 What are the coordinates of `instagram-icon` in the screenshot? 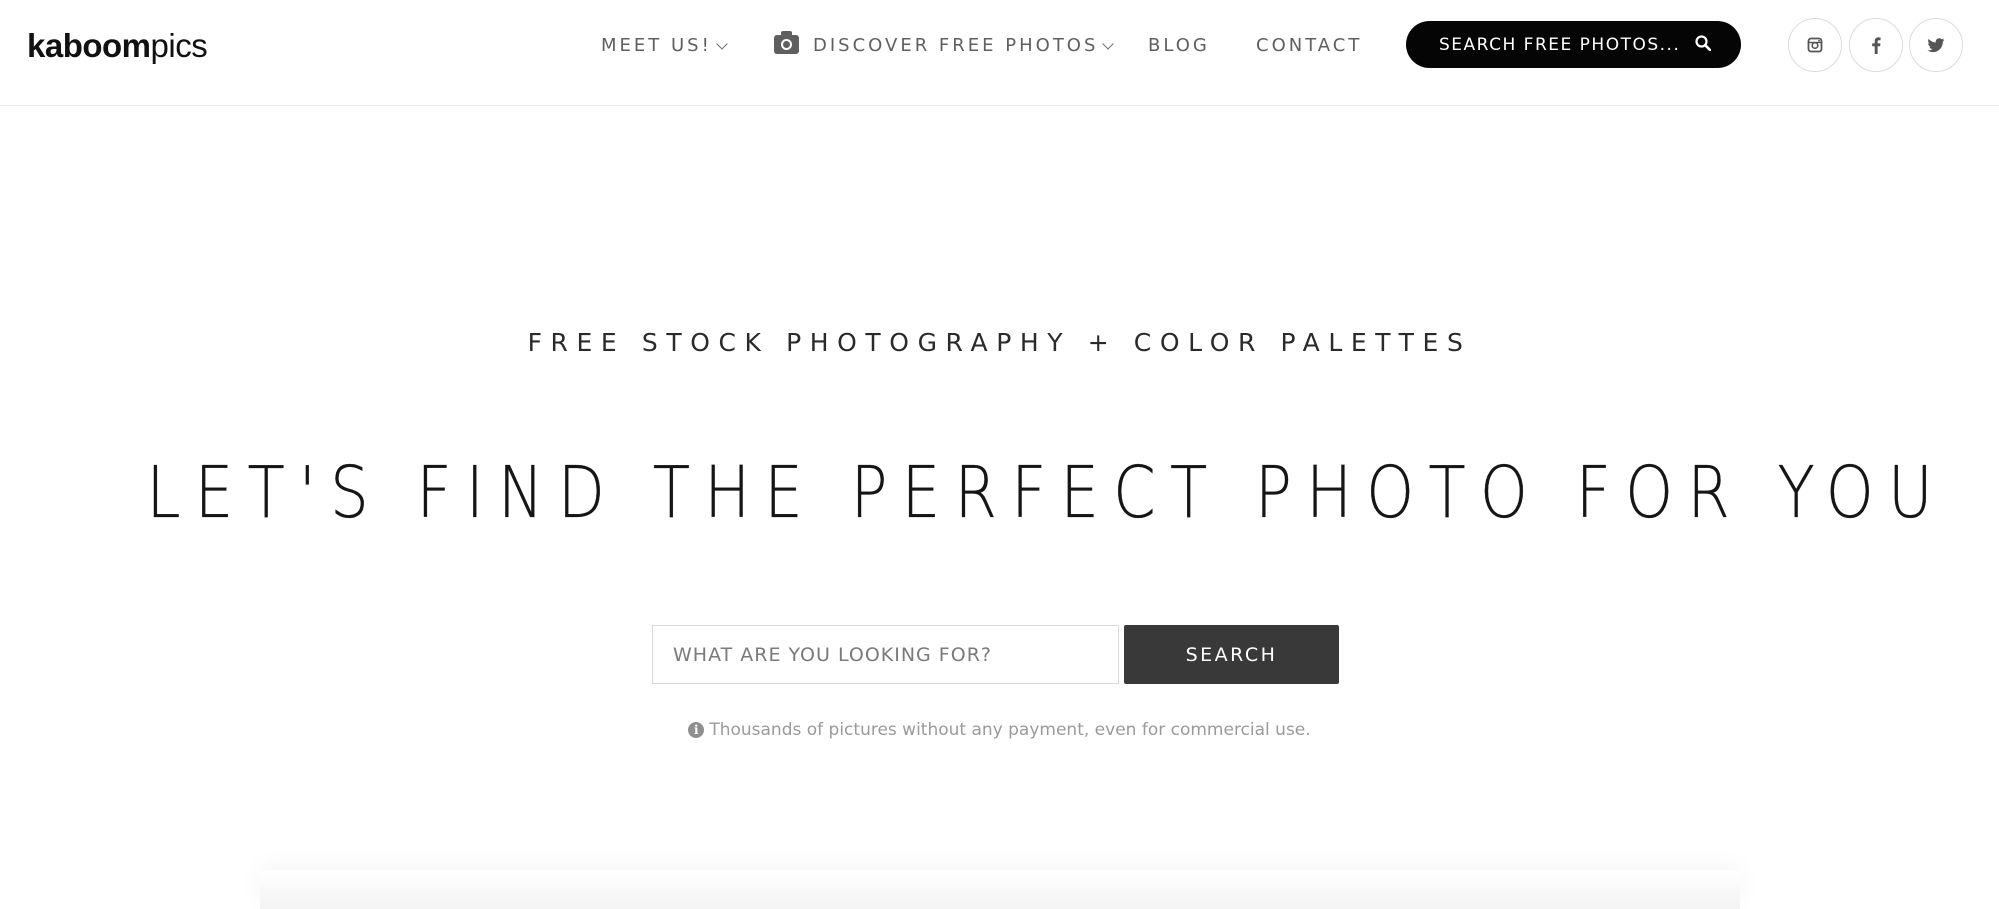 It's located at (1815, 45).